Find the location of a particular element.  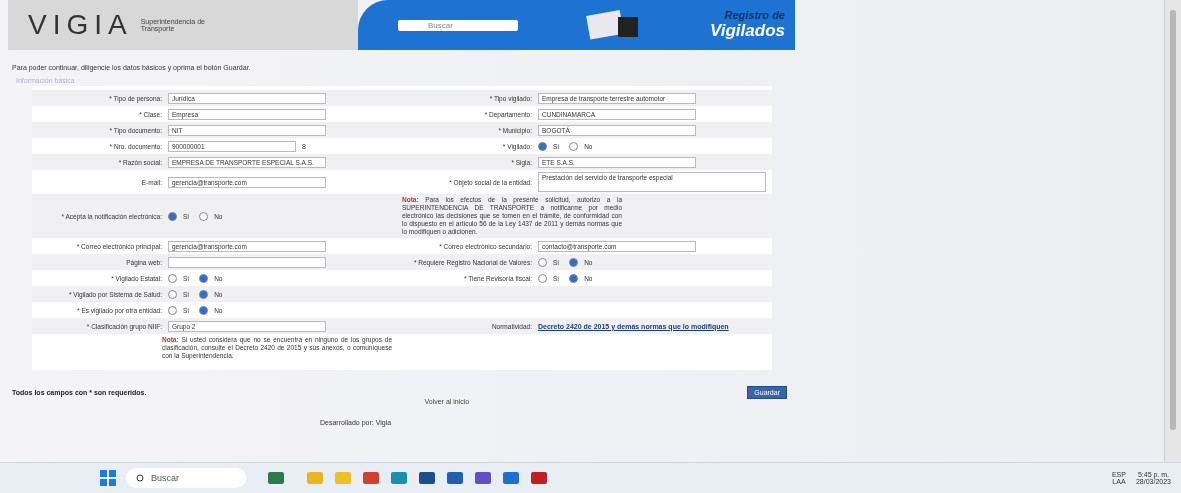

taskbar-search-field: Buscar is located at coordinates (186, 478).